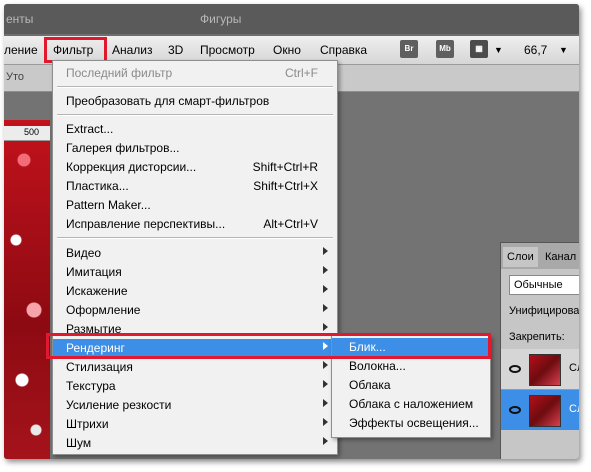  What do you see at coordinates (168, 101) in the screenshot?
I see `menu-item-label: Преобразовать для смарт-фильтров` at bounding box center [168, 101].